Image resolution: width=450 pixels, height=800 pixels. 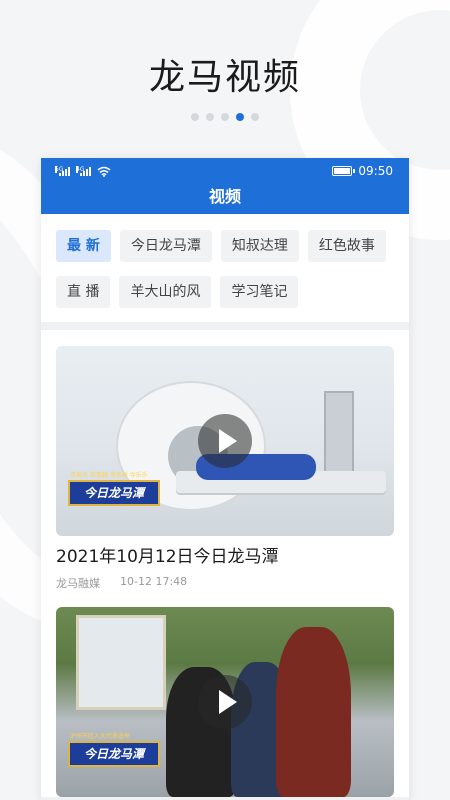 What do you see at coordinates (224, 196) in the screenshot?
I see `page-title: 视频` at bounding box center [224, 196].